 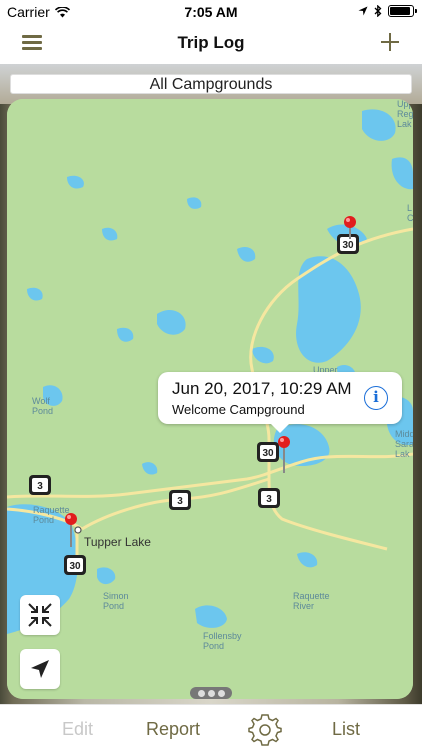 I want to click on route-shield-30-north: 30, so click(x=348, y=244).